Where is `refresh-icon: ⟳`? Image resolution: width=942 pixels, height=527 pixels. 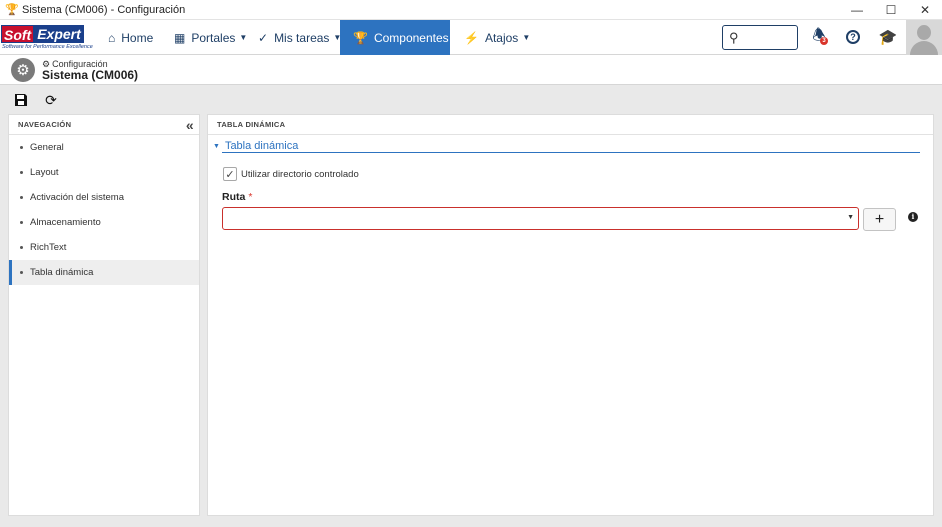 refresh-icon: ⟳ is located at coordinates (51, 99).